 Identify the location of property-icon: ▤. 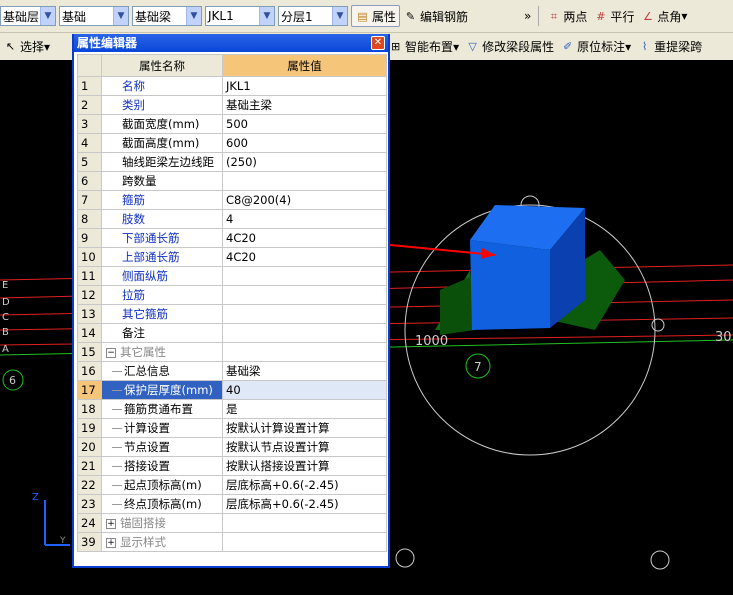
(362, 16).